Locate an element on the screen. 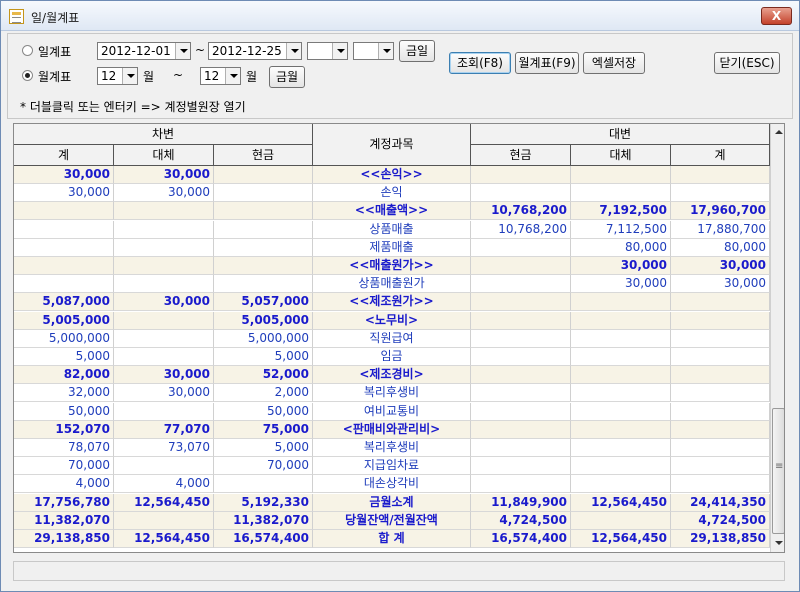 This screenshot has height=592, width=800. cell-account: 제품매출 is located at coordinates (392, 247).